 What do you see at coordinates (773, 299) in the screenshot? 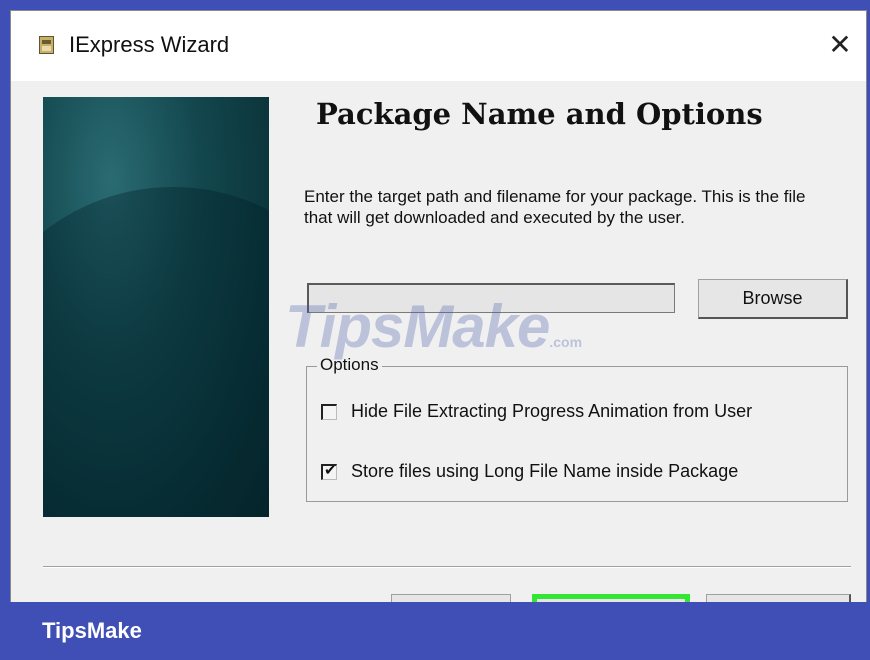
I see `browse-button: Browse` at bounding box center [773, 299].